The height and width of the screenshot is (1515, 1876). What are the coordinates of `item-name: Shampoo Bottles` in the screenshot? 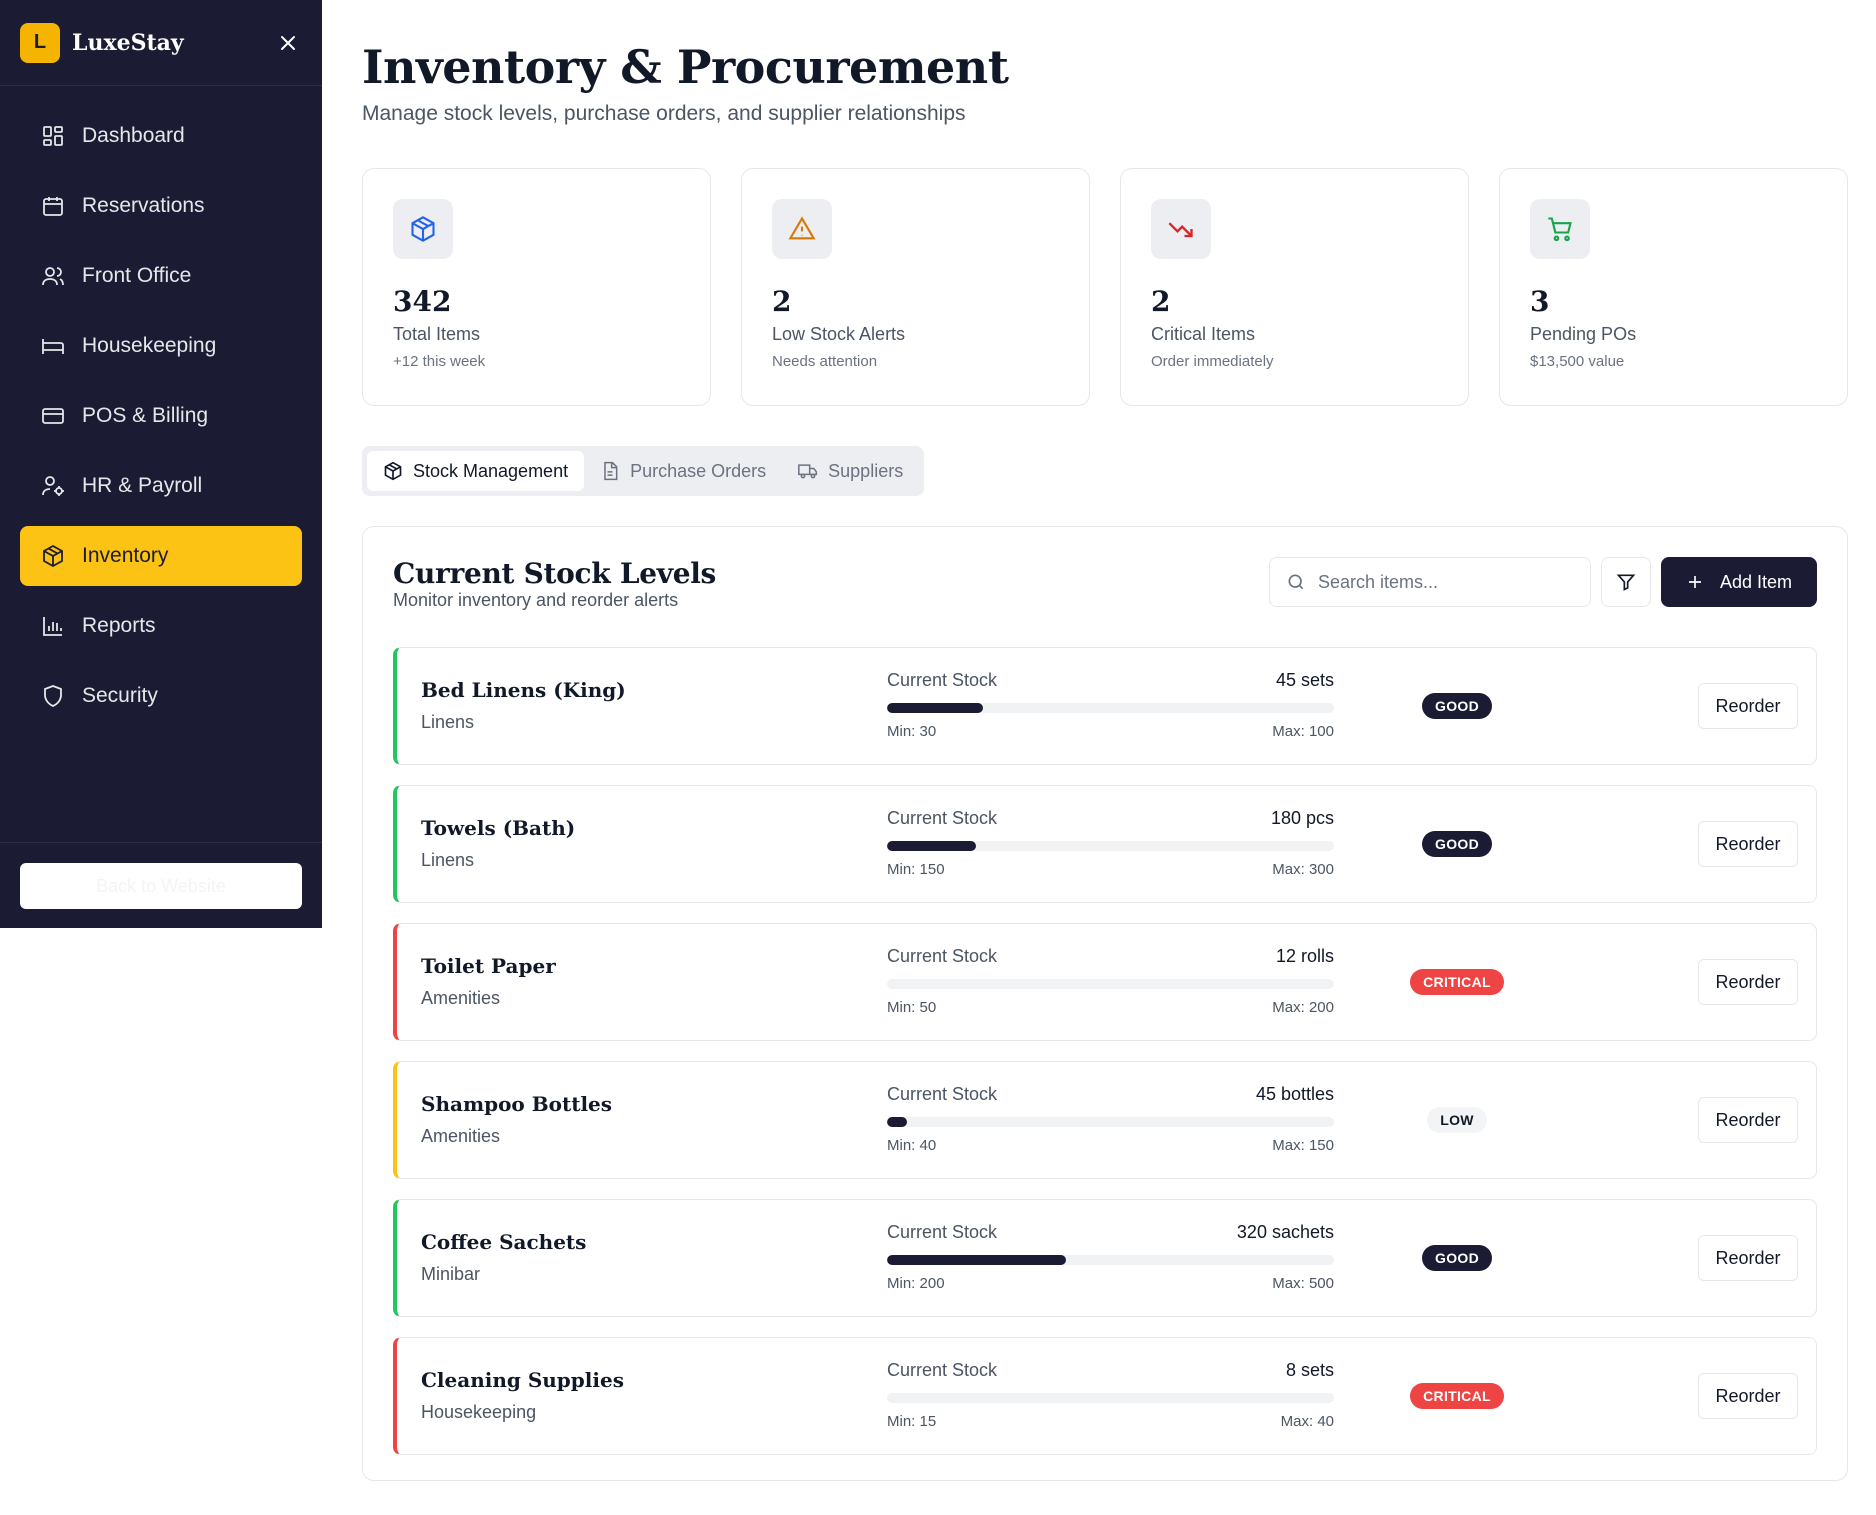 It's located at (517, 1104).